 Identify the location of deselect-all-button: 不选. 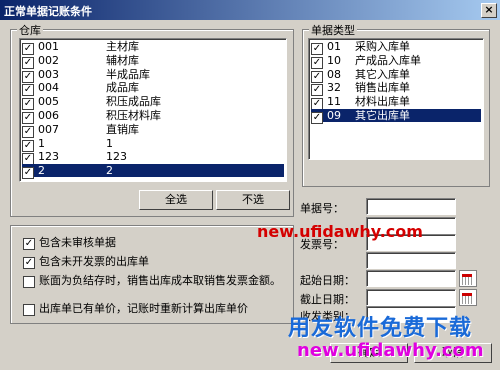
(253, 200).